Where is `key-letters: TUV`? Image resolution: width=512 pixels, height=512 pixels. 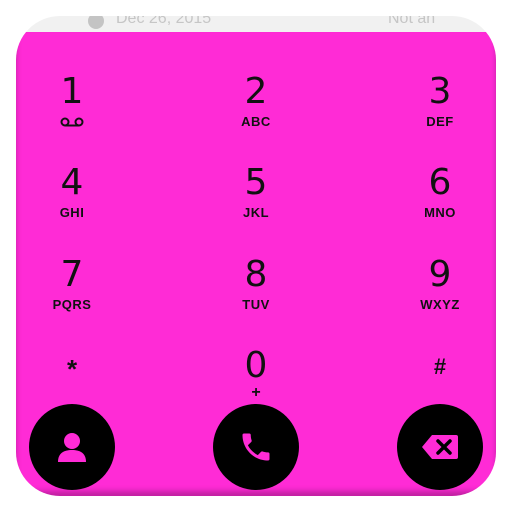
key-letters: TUV is located at coordinates (256, 304).